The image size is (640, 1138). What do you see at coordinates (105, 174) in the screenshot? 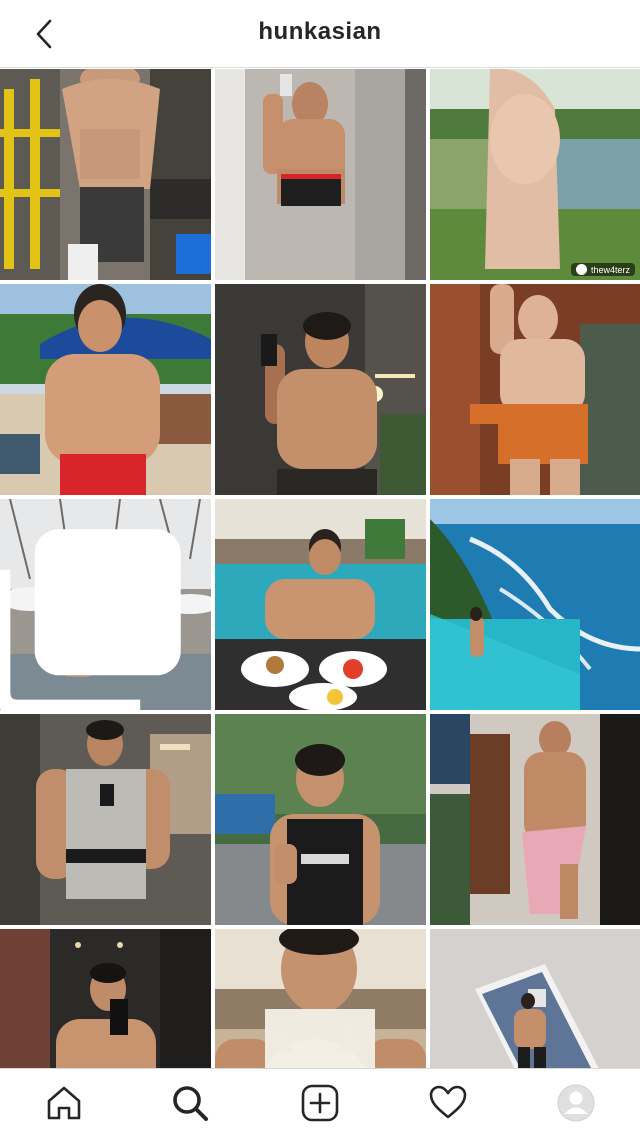
I see `photo-tile-gym` at bounding box center [105, 174].